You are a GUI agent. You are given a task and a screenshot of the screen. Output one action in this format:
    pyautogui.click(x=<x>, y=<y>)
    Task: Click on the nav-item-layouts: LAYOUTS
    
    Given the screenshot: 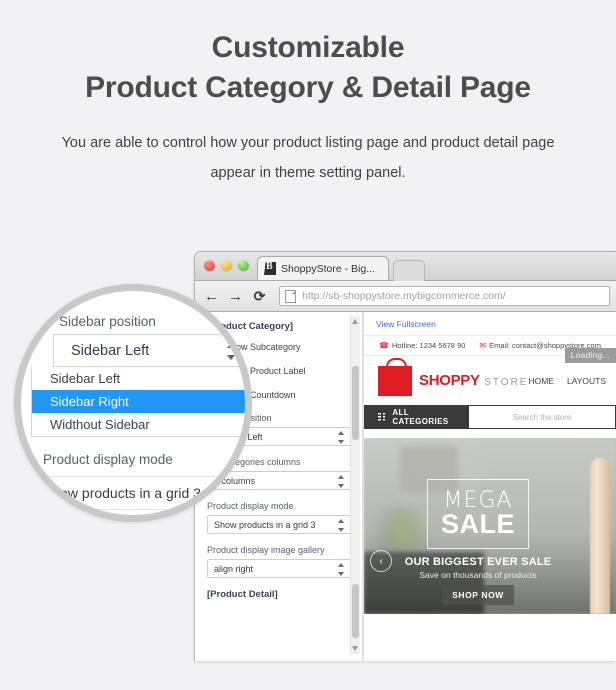 What is the action you would take?
    pyautogui.click(x=586, y=381)
    